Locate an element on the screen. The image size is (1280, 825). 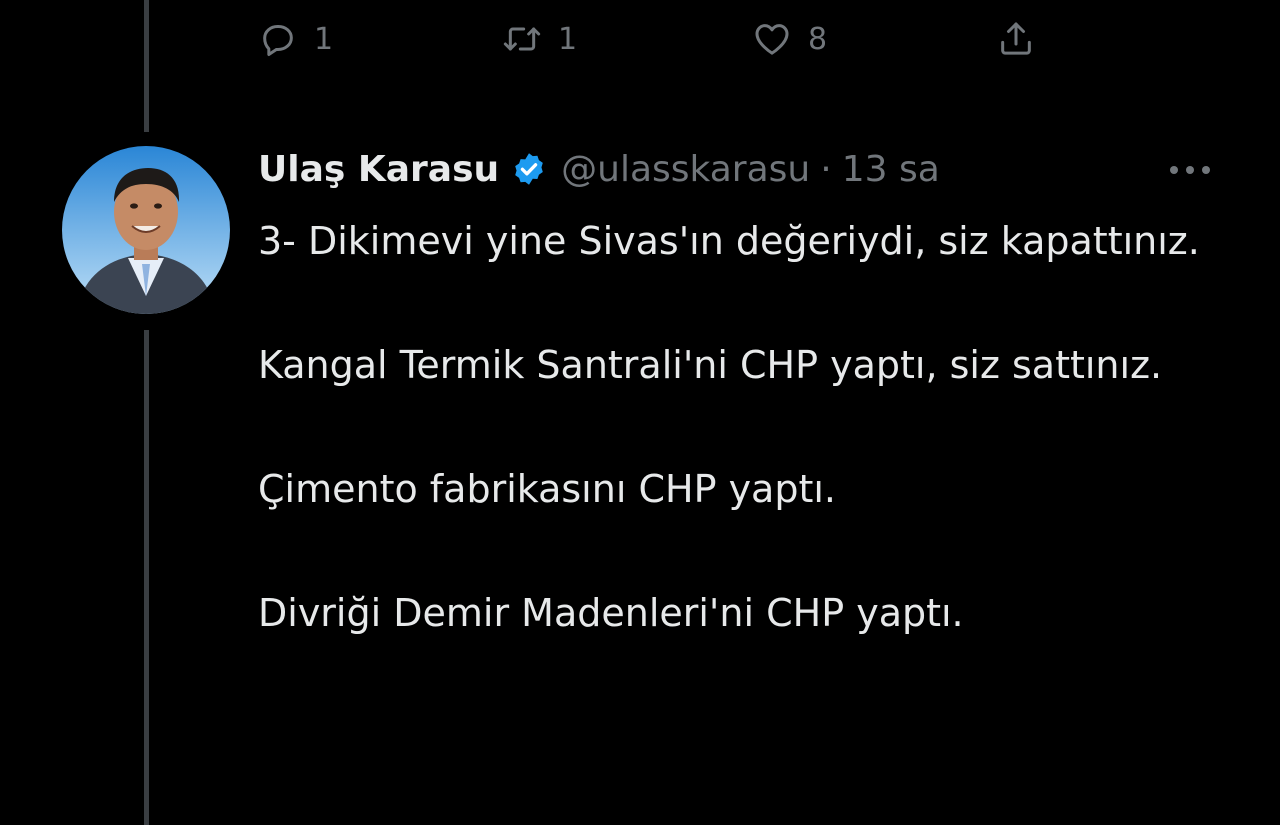
reply-icon is located at coordinates (278, 40).